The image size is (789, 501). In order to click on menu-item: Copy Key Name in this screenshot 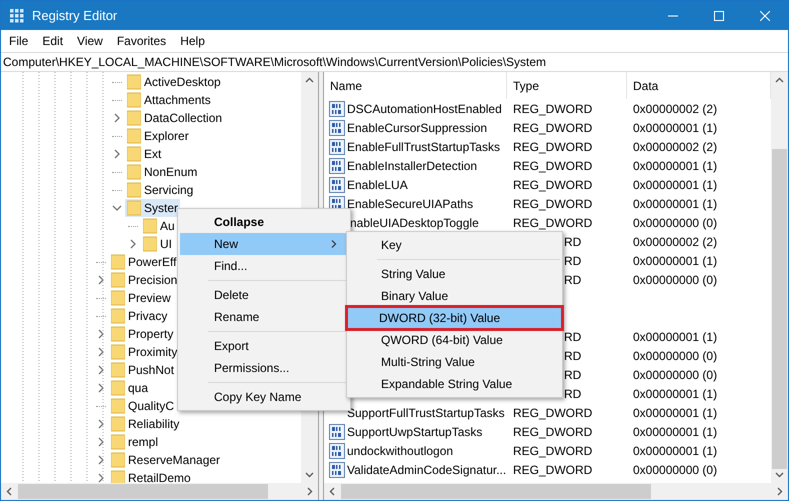, I will do `click(264, 397)`.